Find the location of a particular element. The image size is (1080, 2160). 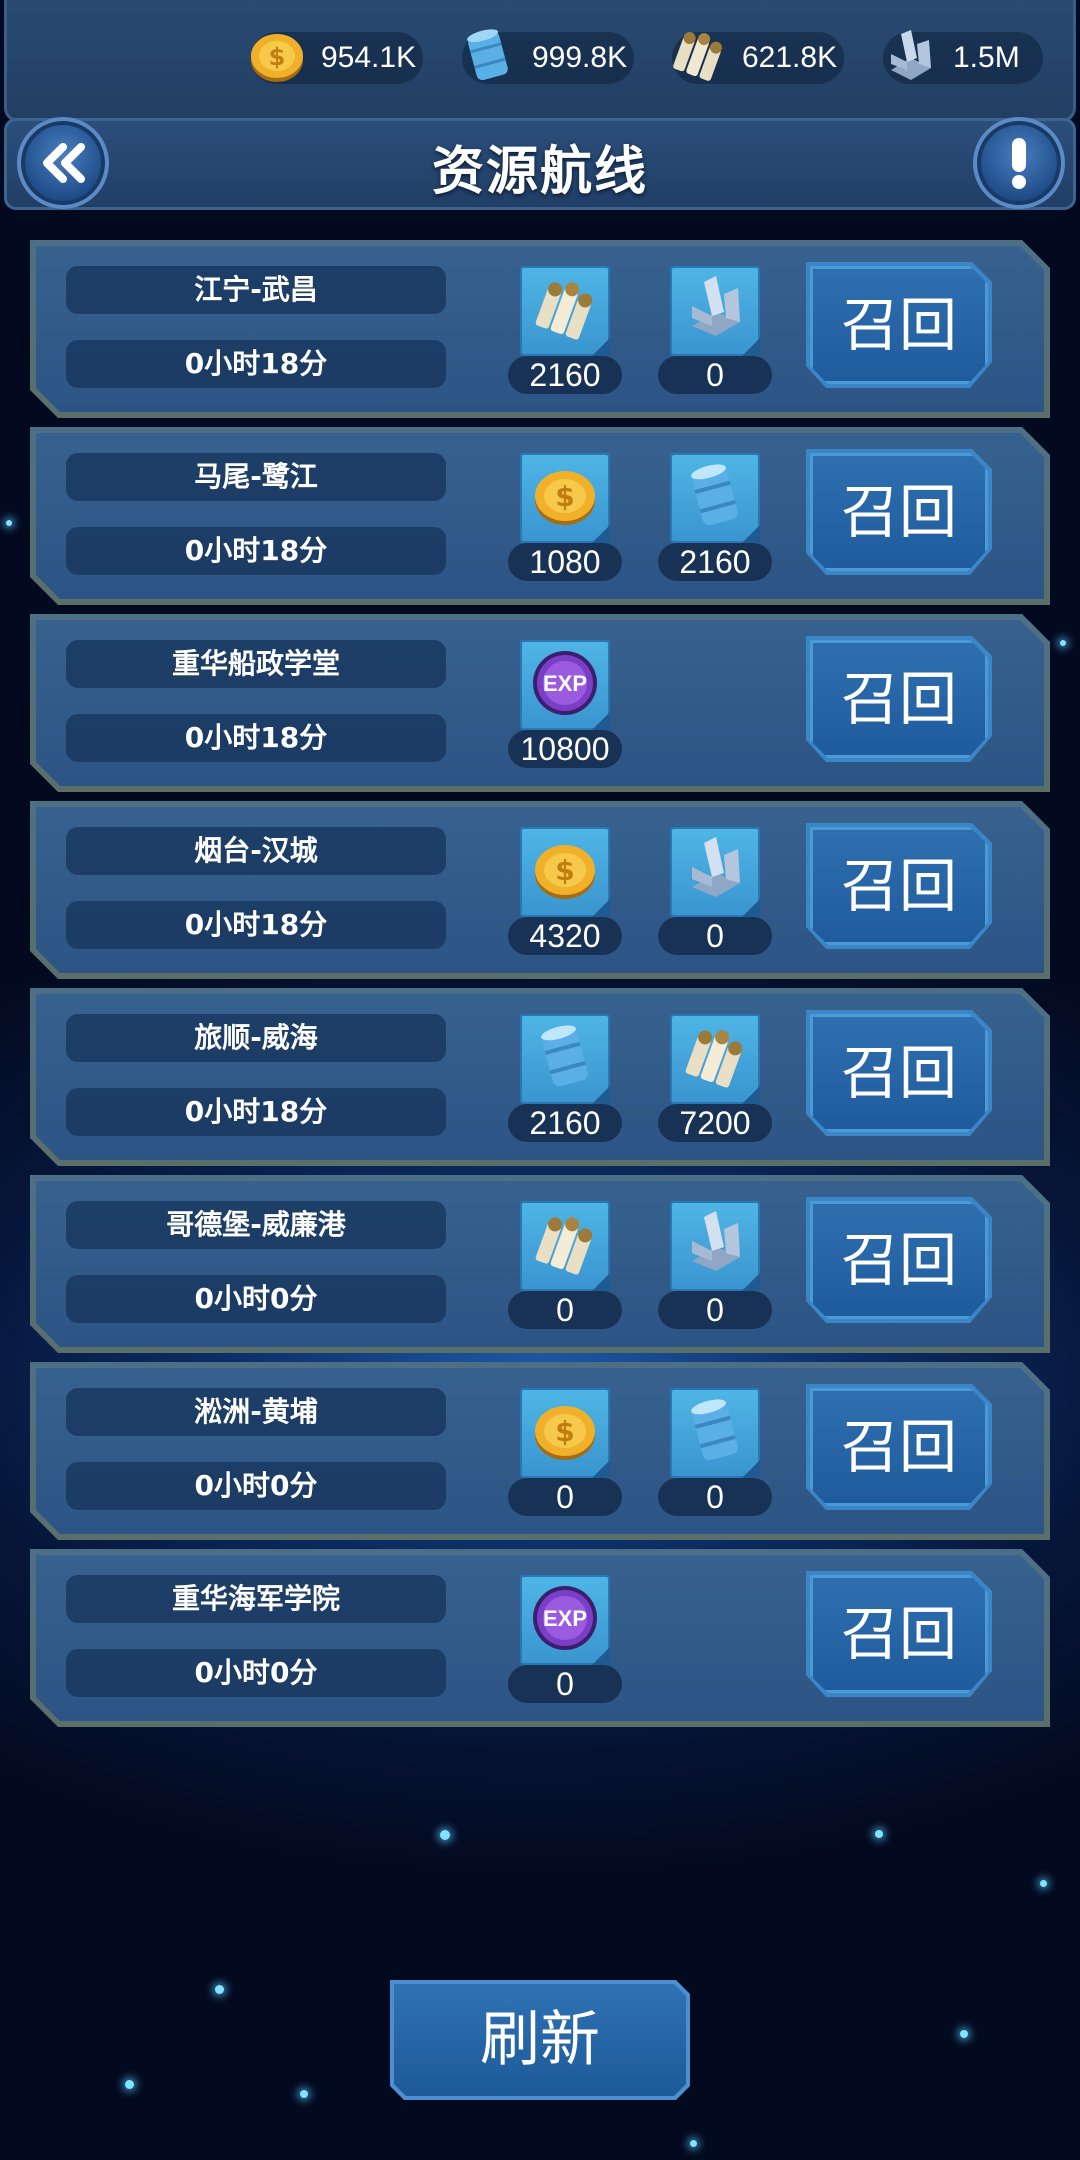

reward-amount: 4320 is located at coordinates (565, 936).